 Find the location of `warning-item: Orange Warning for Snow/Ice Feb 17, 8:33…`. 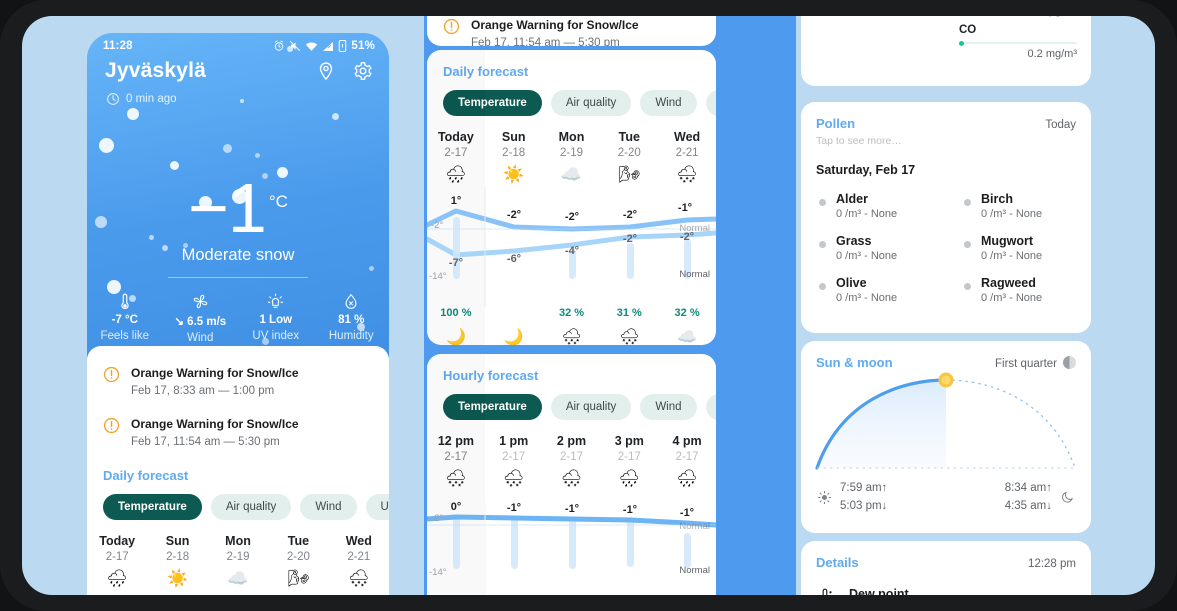

warning-item: Orange Warning for Snow/Ice Feb 17, 8:33… is located at coordinates (238, 385).